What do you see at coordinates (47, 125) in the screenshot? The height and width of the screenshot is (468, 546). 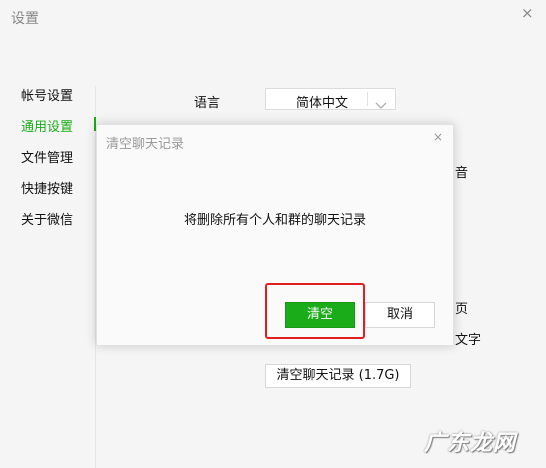 I see `sidebar-item-general: 通用设置` at bounding box center [47, 125].